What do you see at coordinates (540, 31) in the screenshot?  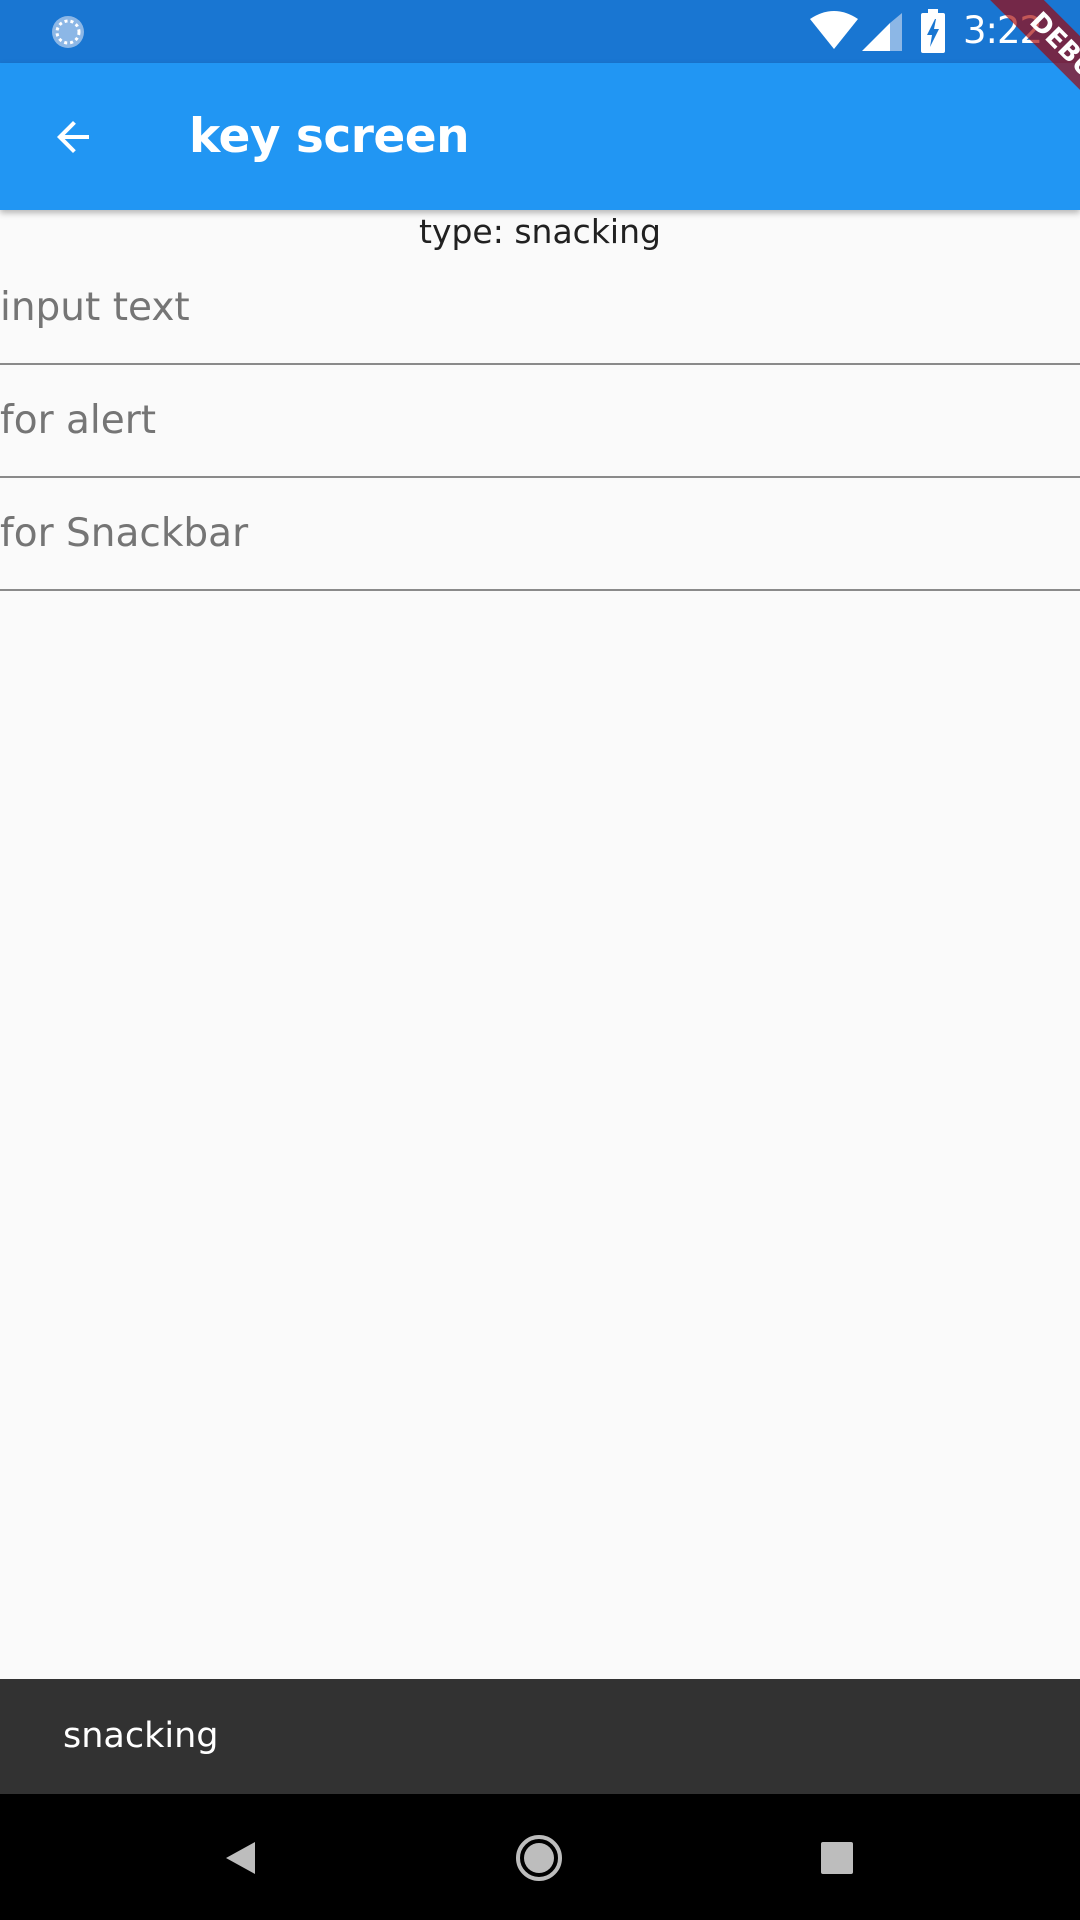 I see `status-bar: 3:22` at bounding box center [540, 31].